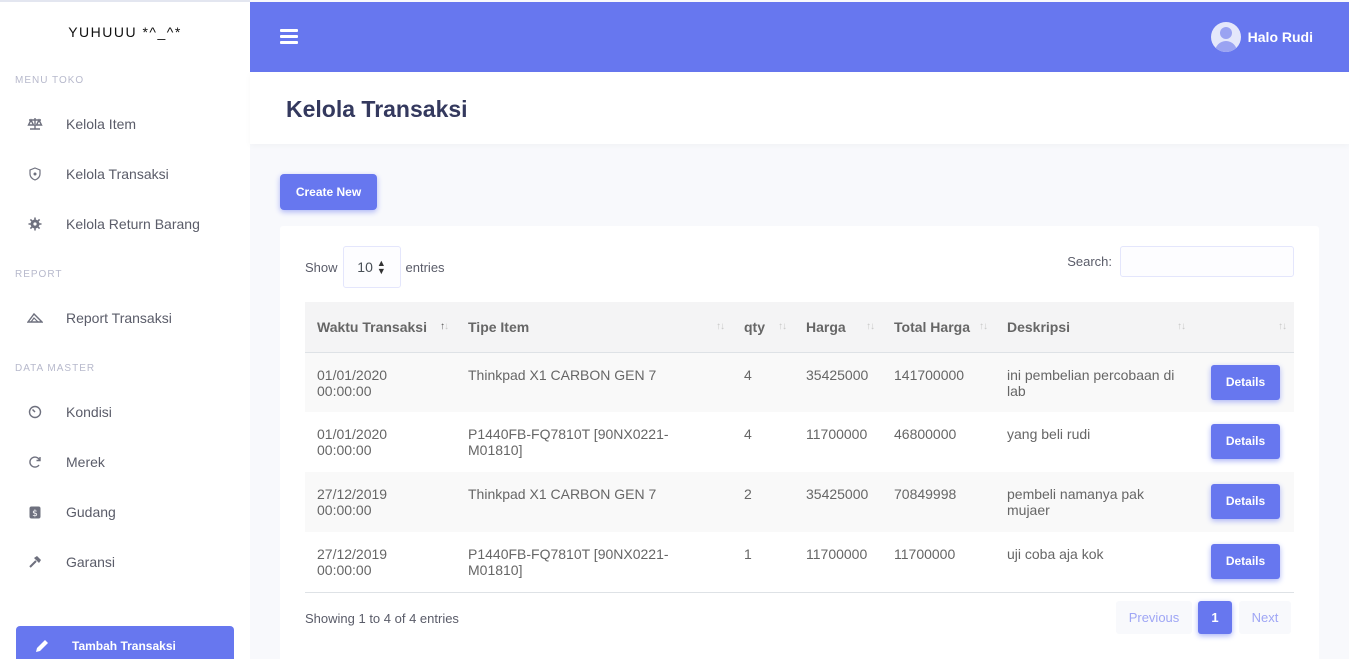 This screenshot has width=1349, height=659. Describe the element at coordinates (1265, 617) in the screenshot. I see `next-page-button: Next` at that location.